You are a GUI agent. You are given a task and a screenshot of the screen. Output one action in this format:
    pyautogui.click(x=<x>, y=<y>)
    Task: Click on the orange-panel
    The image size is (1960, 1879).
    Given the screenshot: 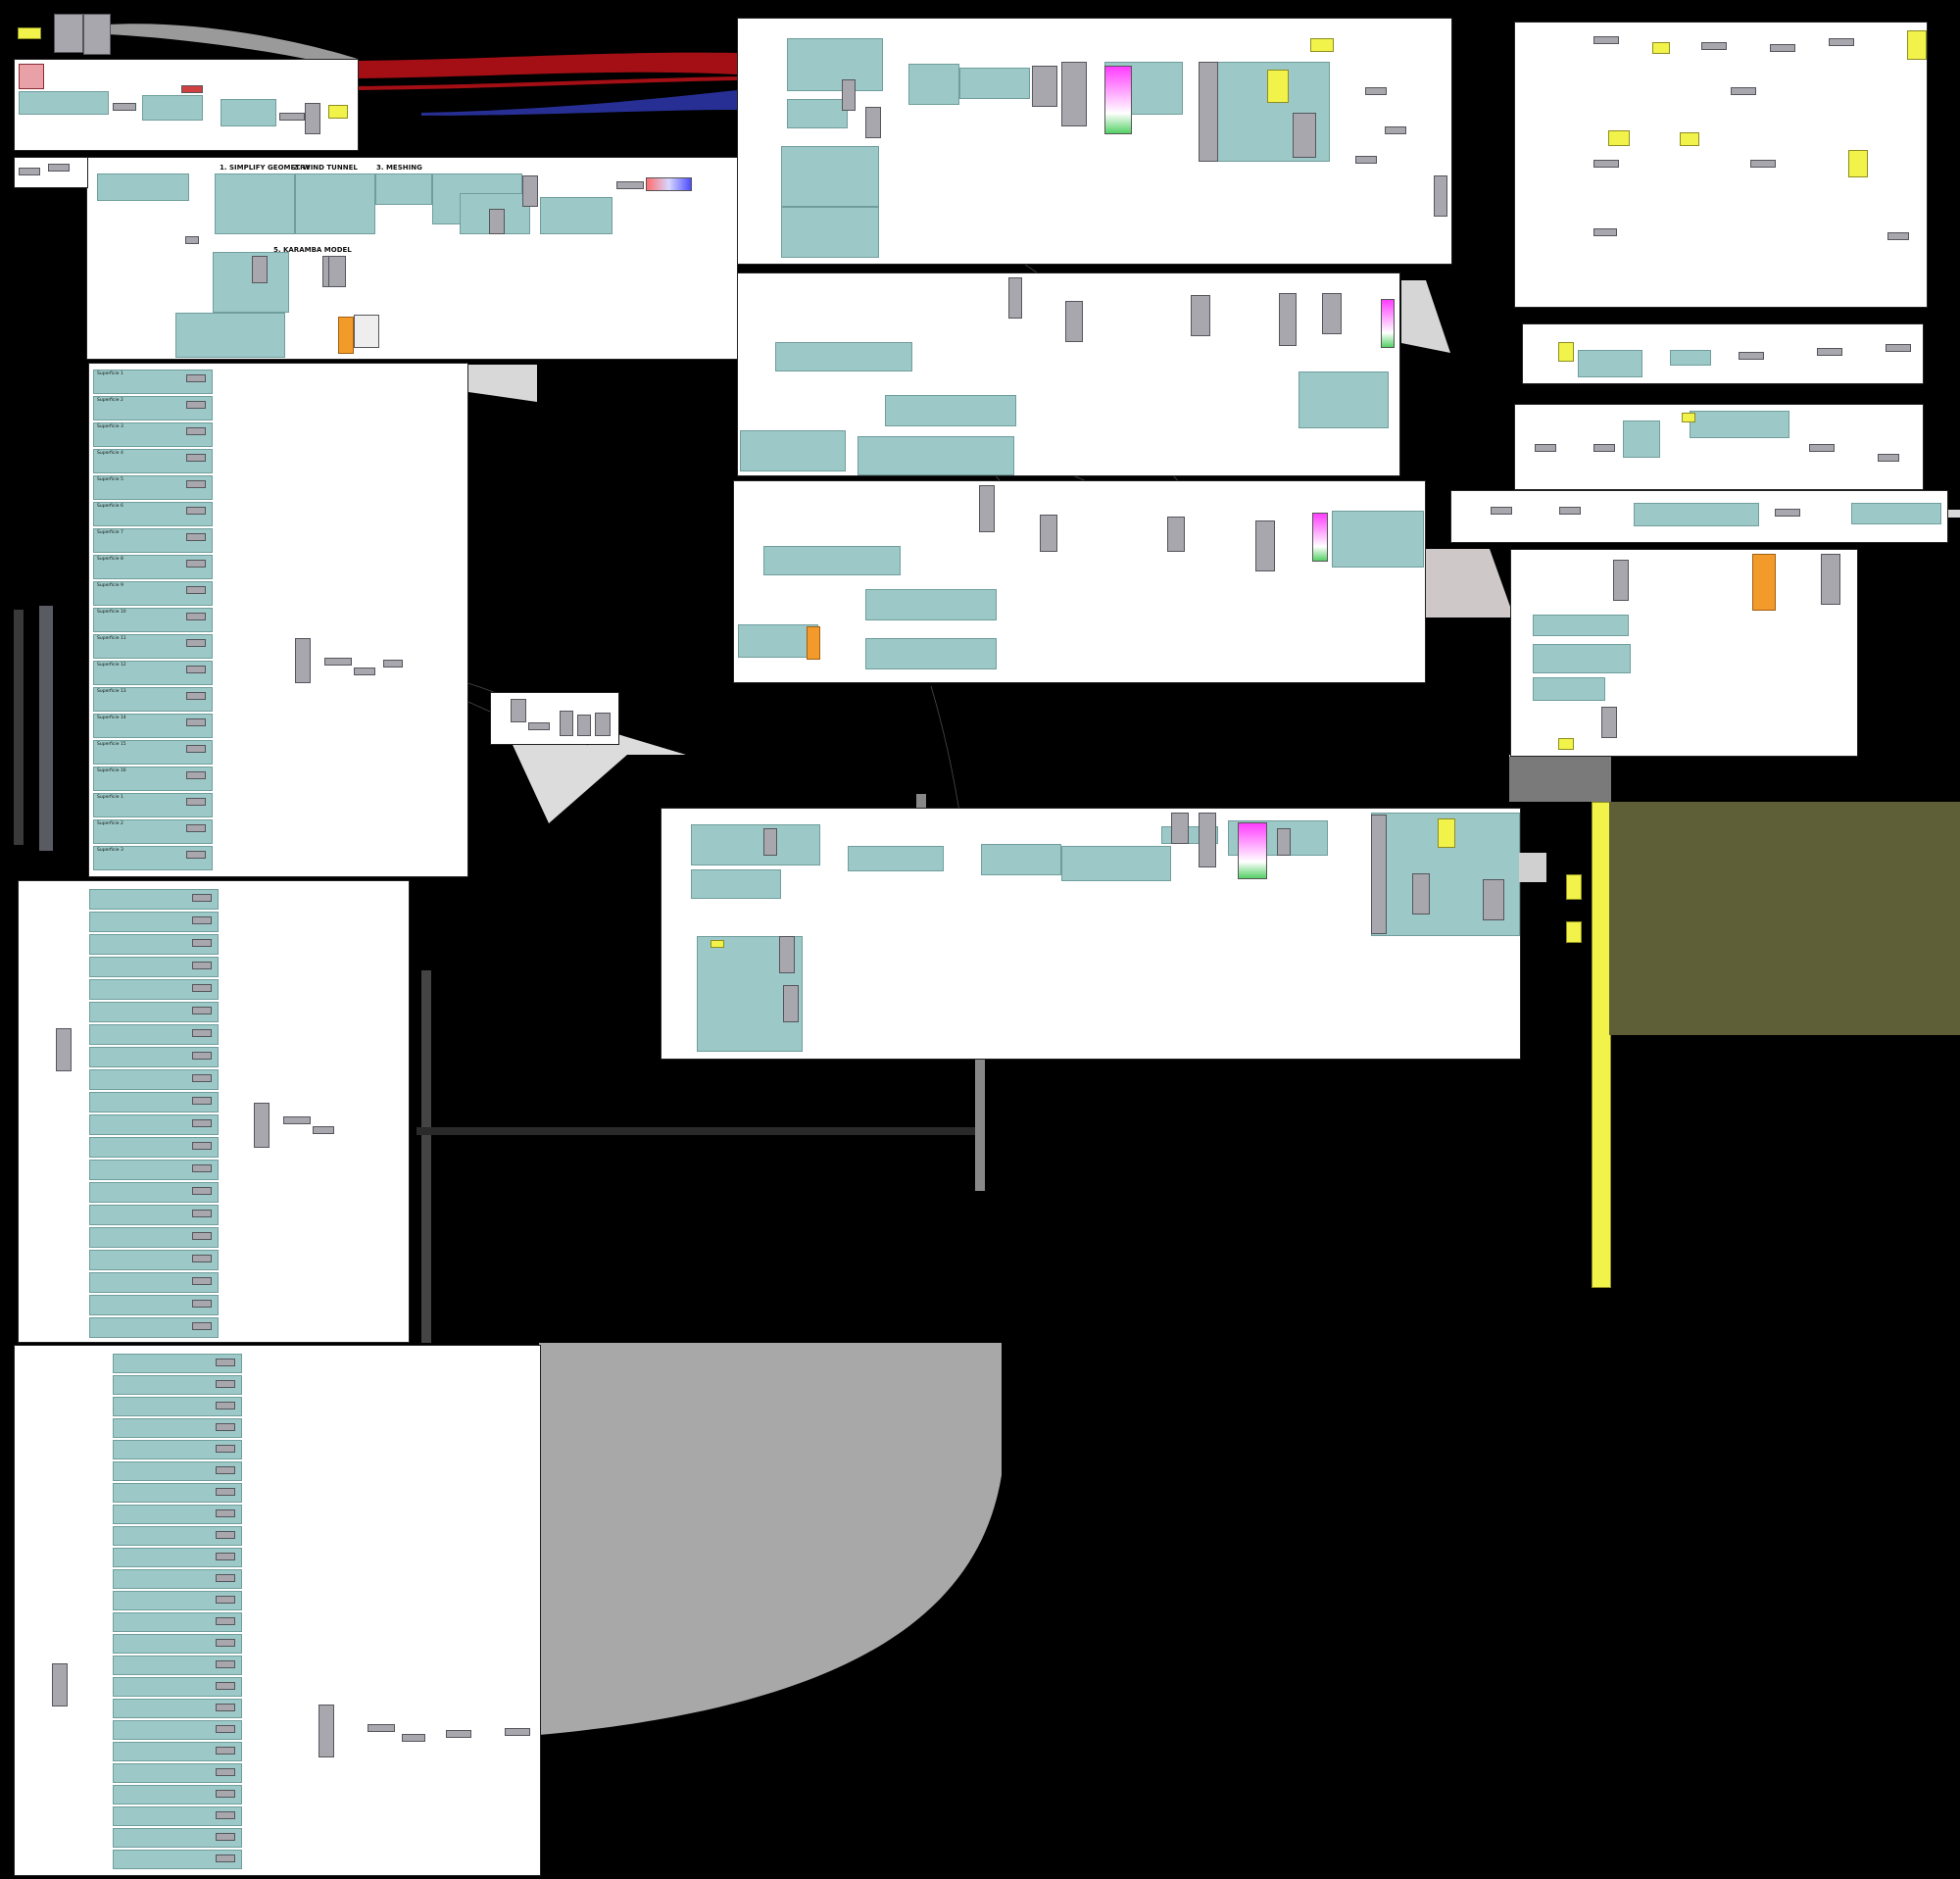 What is the action you would take?
    pyautogui.click(x=1764, y=582)
    